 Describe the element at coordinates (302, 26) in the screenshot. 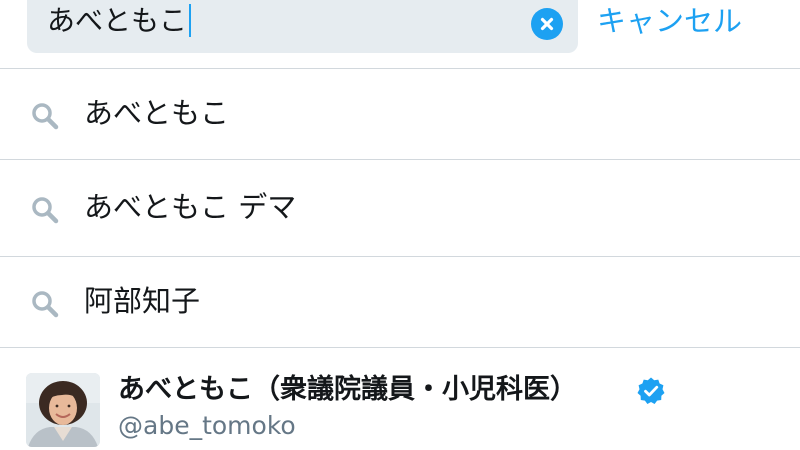

I see `search-bar: あべともこ` at that location.